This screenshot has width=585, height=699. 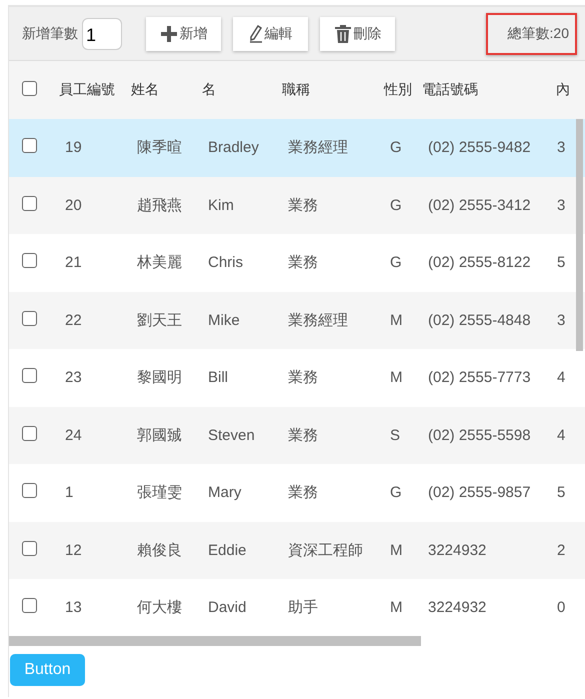 What do you see at coordinates (73, 377) in the screenshot?
I see `table-cell: 23` at bounding box center [73, 377].